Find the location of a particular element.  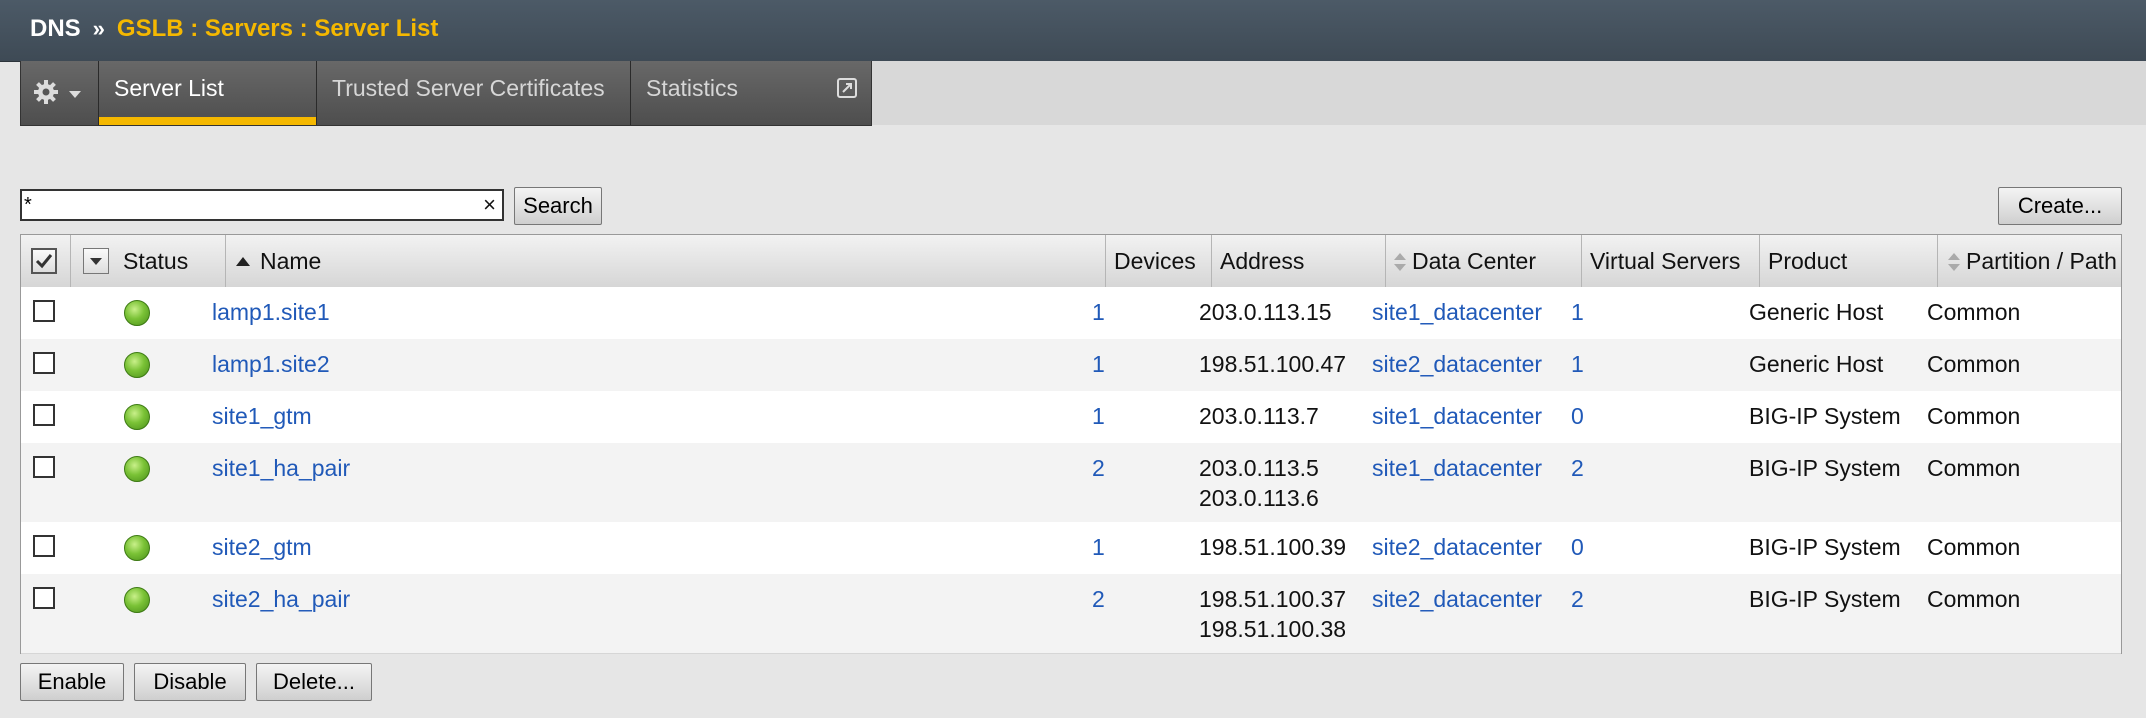

header-partition: Partition / Path is located at coordinates (2029, 261).